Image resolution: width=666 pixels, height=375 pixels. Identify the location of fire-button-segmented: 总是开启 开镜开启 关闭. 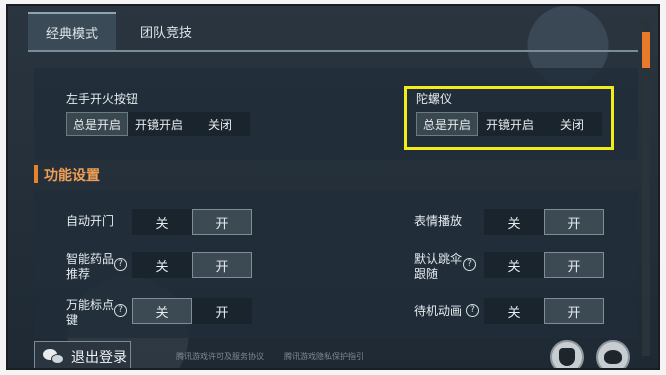
(158, 124).